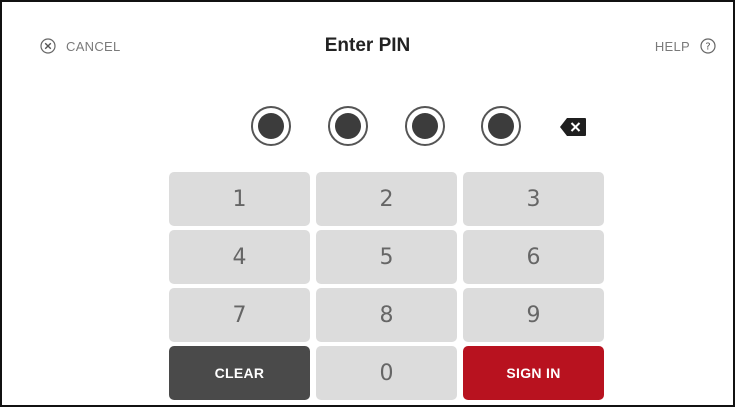 This screenshot has width=741, height=412. I want to click on sign-in-button: SIGN IN, so click(533, 373).